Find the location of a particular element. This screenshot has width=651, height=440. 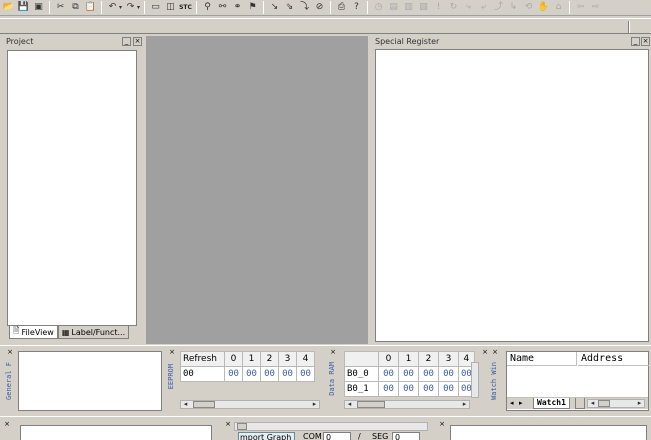

bookmark-icon: ⚑ is located at coordinates (252, 7).